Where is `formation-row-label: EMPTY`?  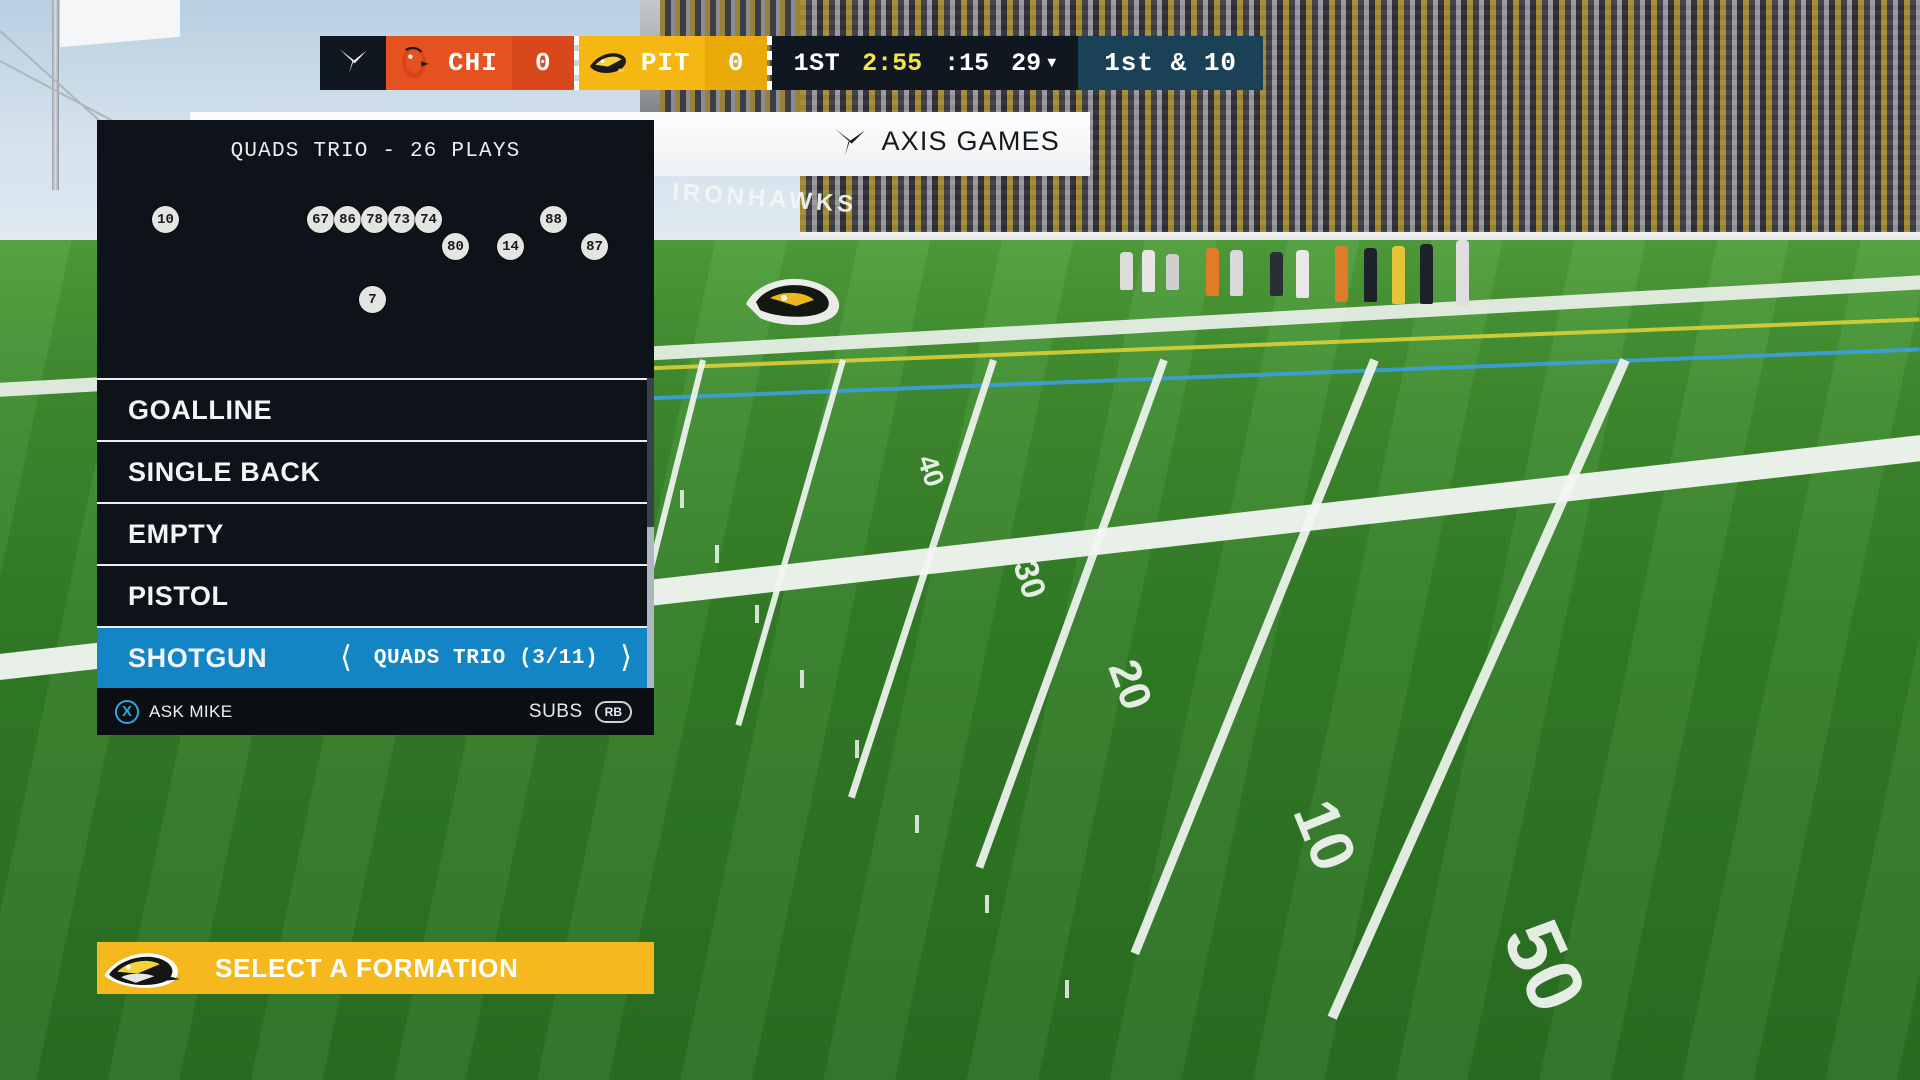 formation-row-label: EMPTY is located at coordinates (176, 533).